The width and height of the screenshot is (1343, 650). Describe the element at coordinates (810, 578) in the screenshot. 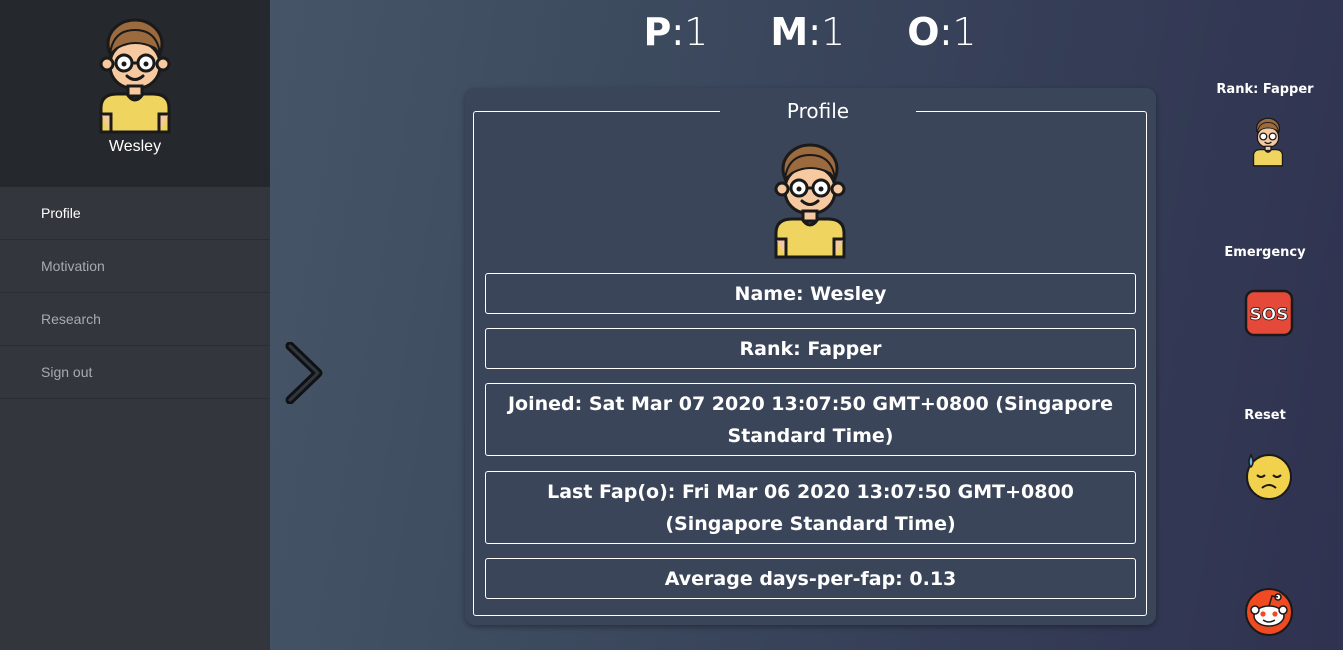

I see `profile-average: Average days-per-fap: 0.13` at that location.